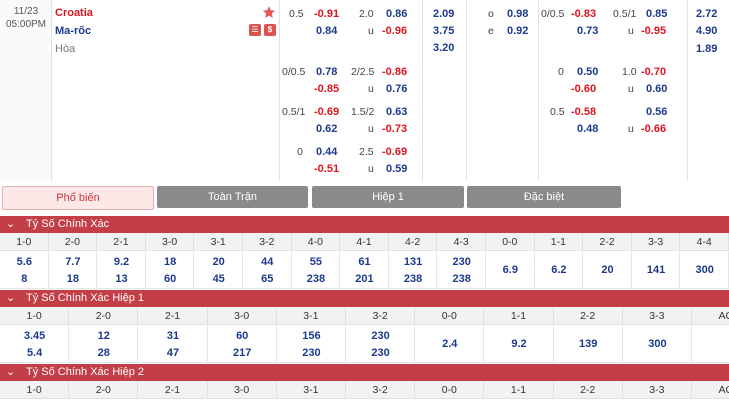  I want to click on h1-1x2-away: 4.90, so click(706, 31).